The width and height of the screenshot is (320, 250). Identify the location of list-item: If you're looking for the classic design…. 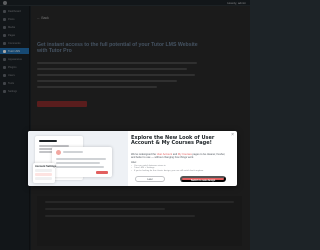
(180, 171).